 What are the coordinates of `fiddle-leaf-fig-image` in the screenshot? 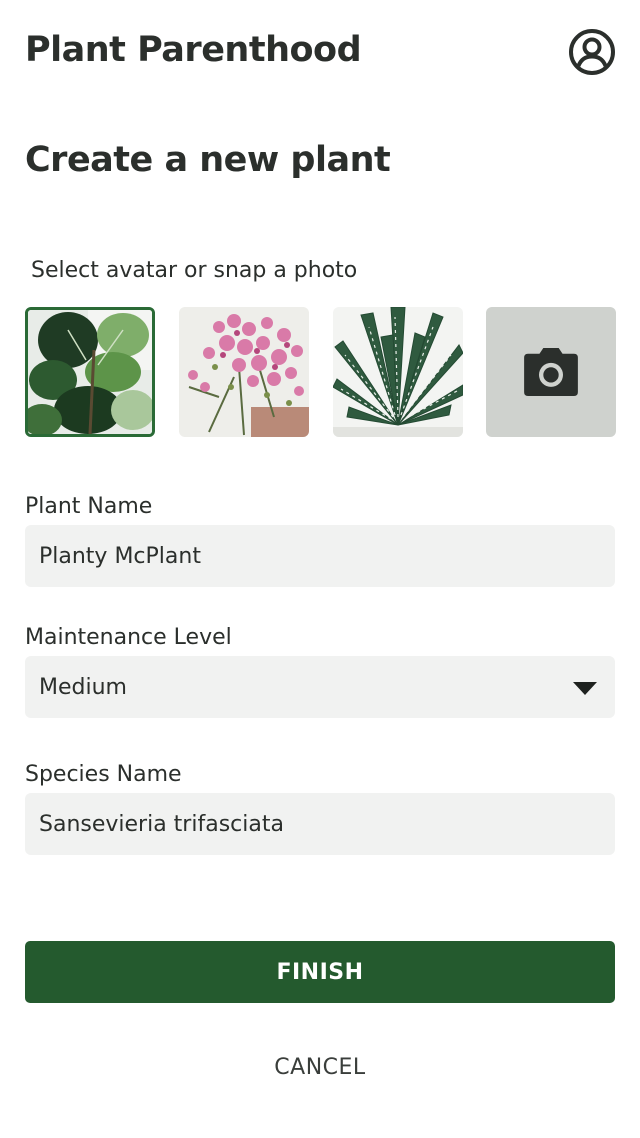 It's located at (90, 372).